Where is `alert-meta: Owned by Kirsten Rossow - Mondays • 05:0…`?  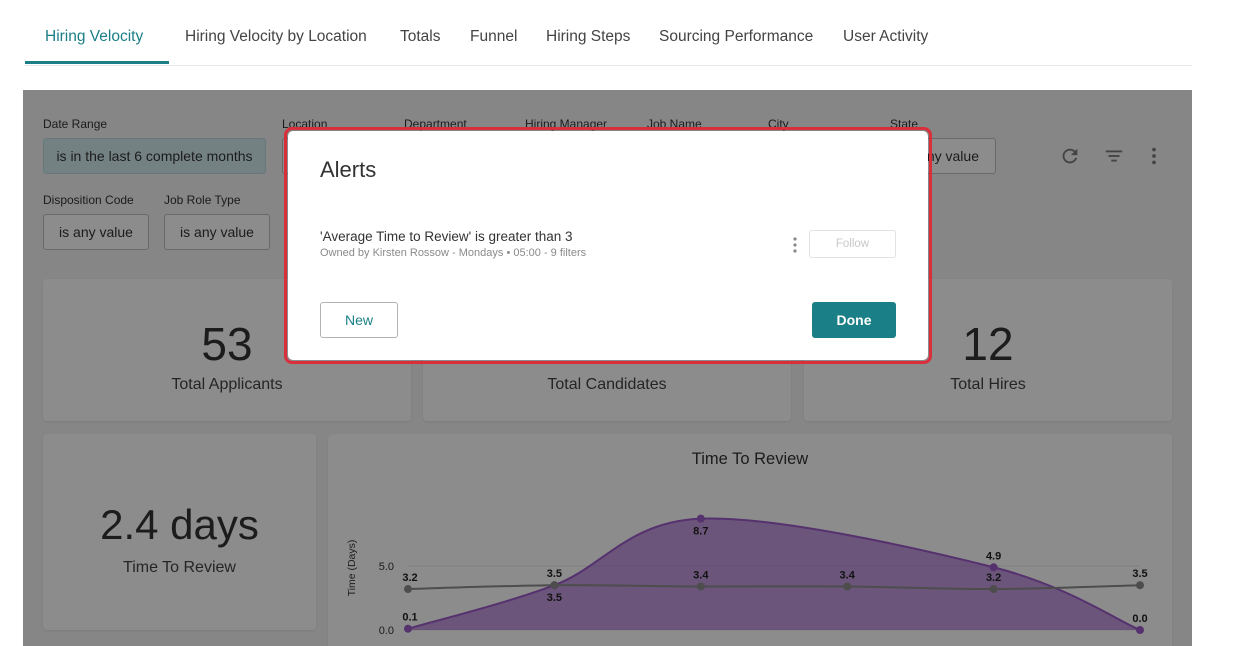
alert-meta: Owned by Kirsten Rossow - Mondays • 05:0… is located at coordinates (453, 253).